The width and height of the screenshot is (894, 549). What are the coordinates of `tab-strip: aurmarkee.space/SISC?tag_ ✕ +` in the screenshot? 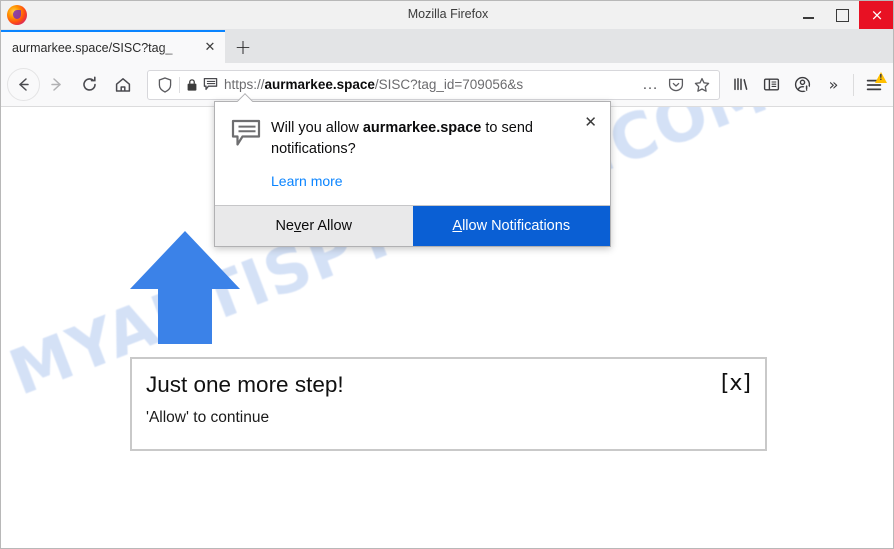 It's located at (447, 46).